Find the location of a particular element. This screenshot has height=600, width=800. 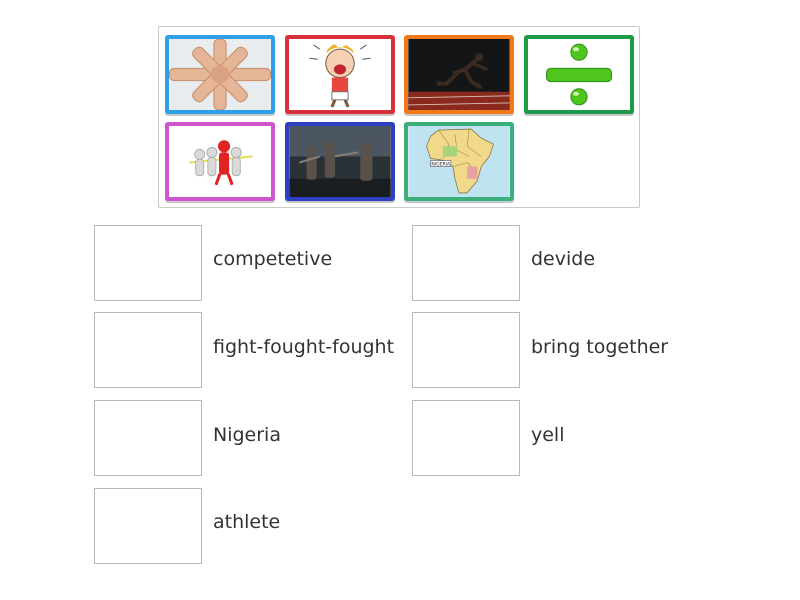

tile-yelling-boy is located at coordinates (340, 74).